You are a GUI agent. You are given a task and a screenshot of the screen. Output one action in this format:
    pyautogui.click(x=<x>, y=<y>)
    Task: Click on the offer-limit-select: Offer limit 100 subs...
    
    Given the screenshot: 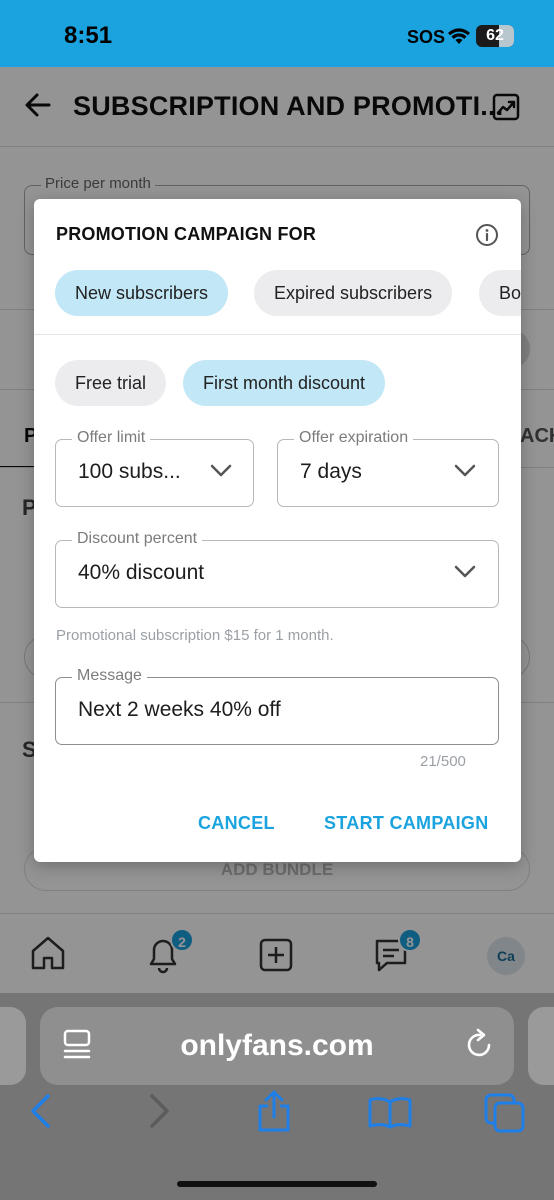 What is the action you would take?
    pyautogui.click(x=154, y=468)
    